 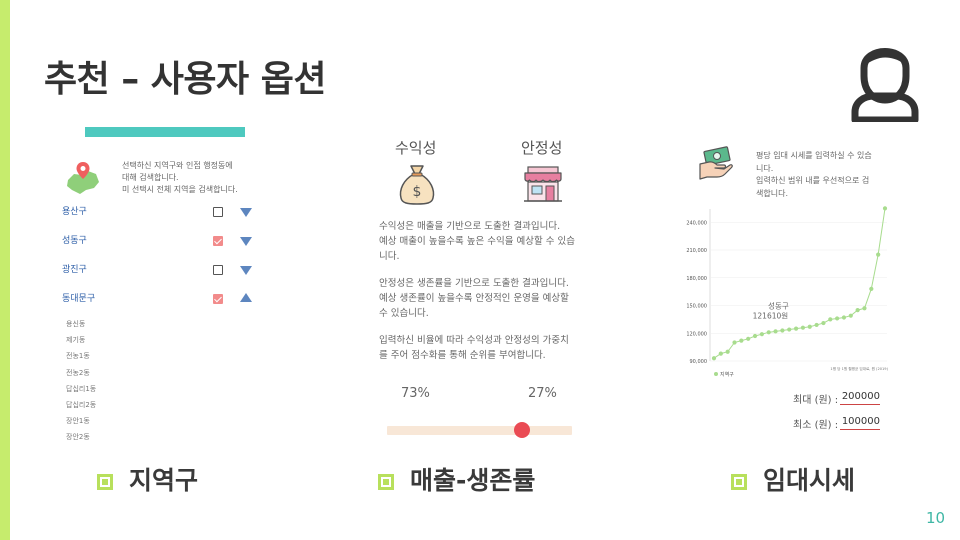 What do you see at coordinates (81, 437) in the screenshot?
I see `dong-item: 장안2동` at bounding box center [81, 437].